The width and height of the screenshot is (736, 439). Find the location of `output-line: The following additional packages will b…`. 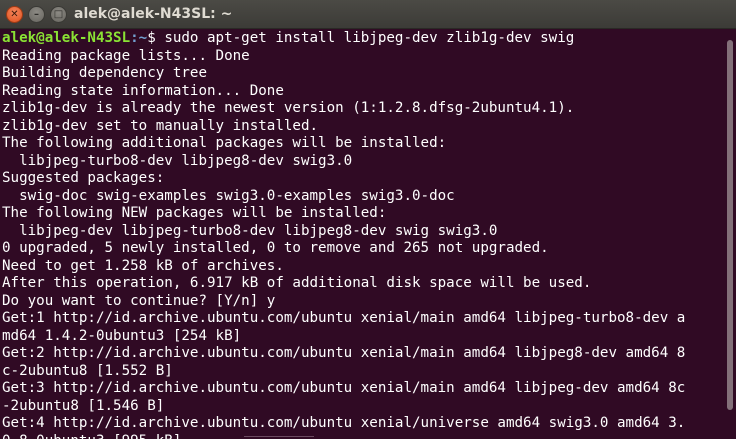

output-line: The following additional packages will b… is located at coordinates (224, 143).